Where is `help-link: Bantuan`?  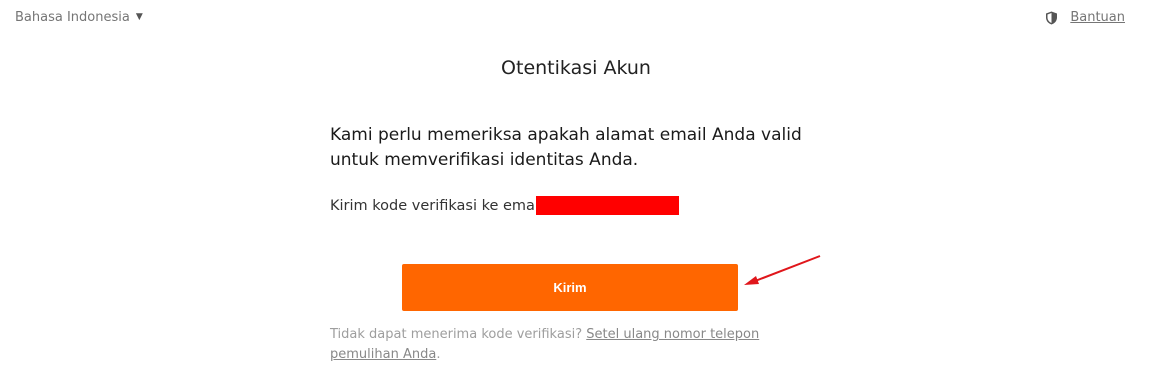 help-link: Bantuan is located at coordinates (1097, 17).